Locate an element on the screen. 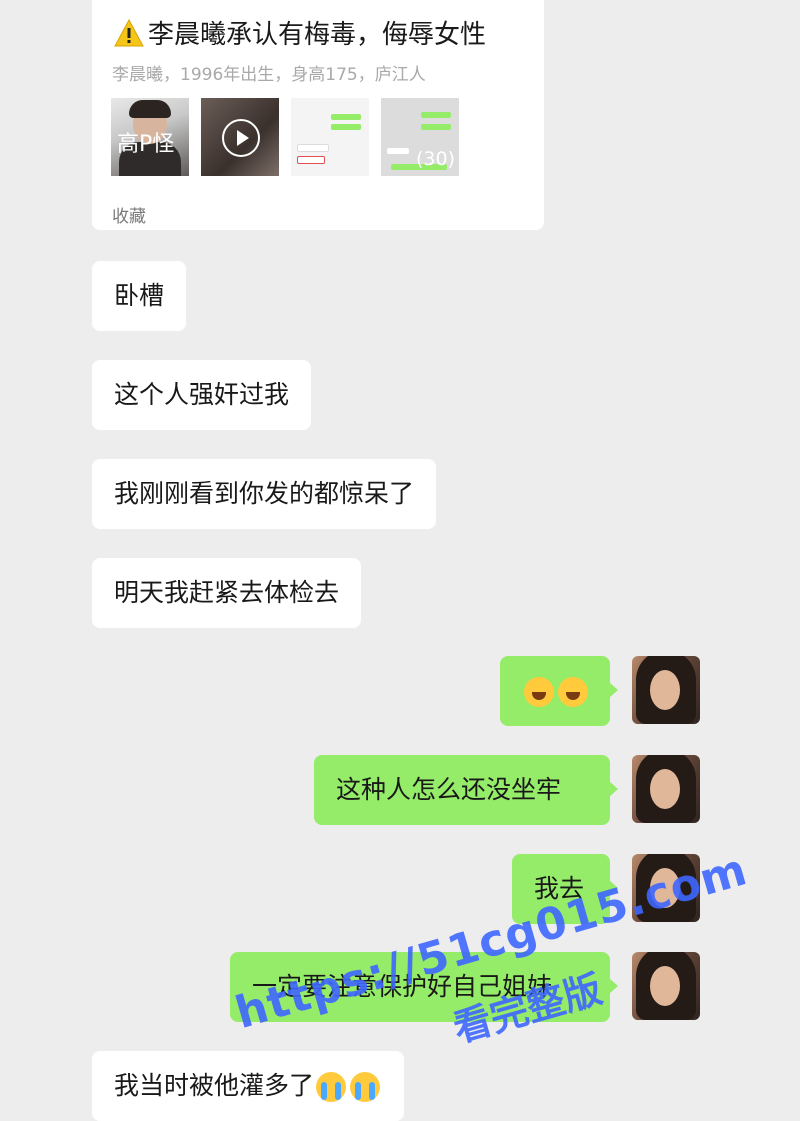 The image size is (800, 1121). card-title: 李晨曦承认有梅毒，侮辱女性 is located at coordinates (317, 35).